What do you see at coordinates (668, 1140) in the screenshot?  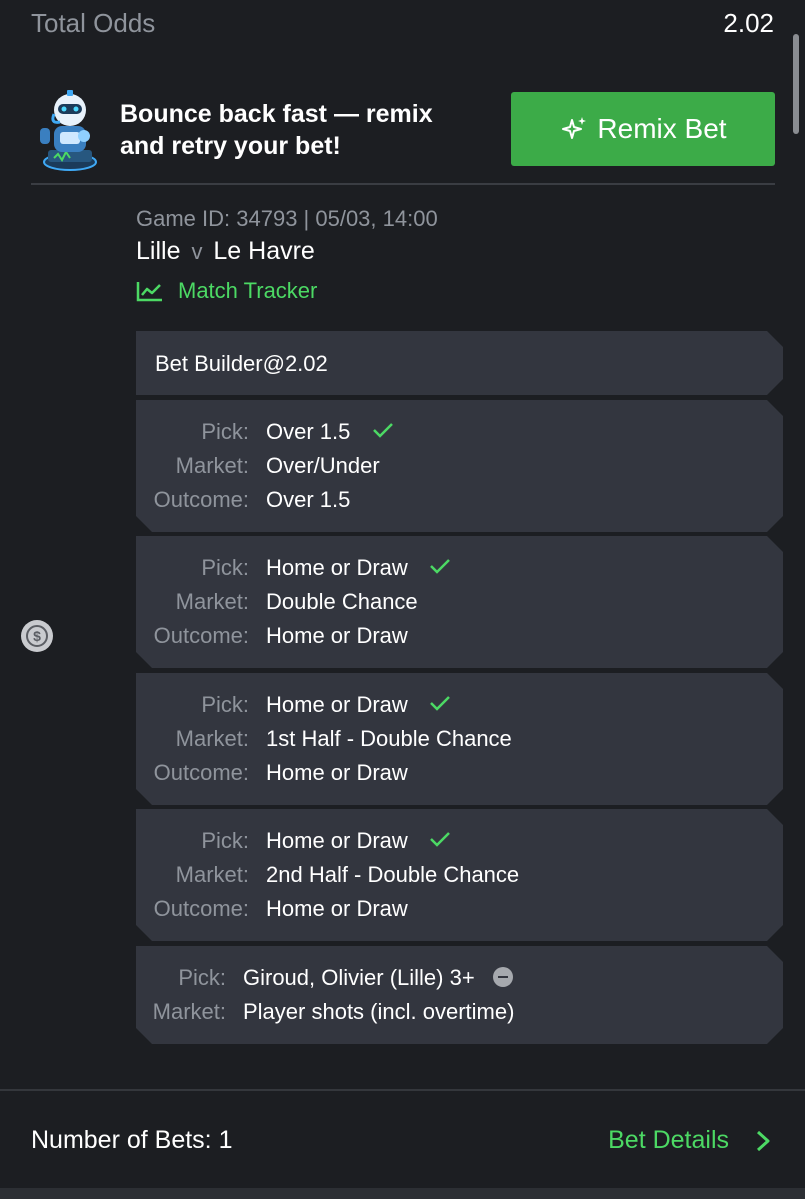 I see `bet-details-label: Bet Details` at bounding box center [668, 1140].